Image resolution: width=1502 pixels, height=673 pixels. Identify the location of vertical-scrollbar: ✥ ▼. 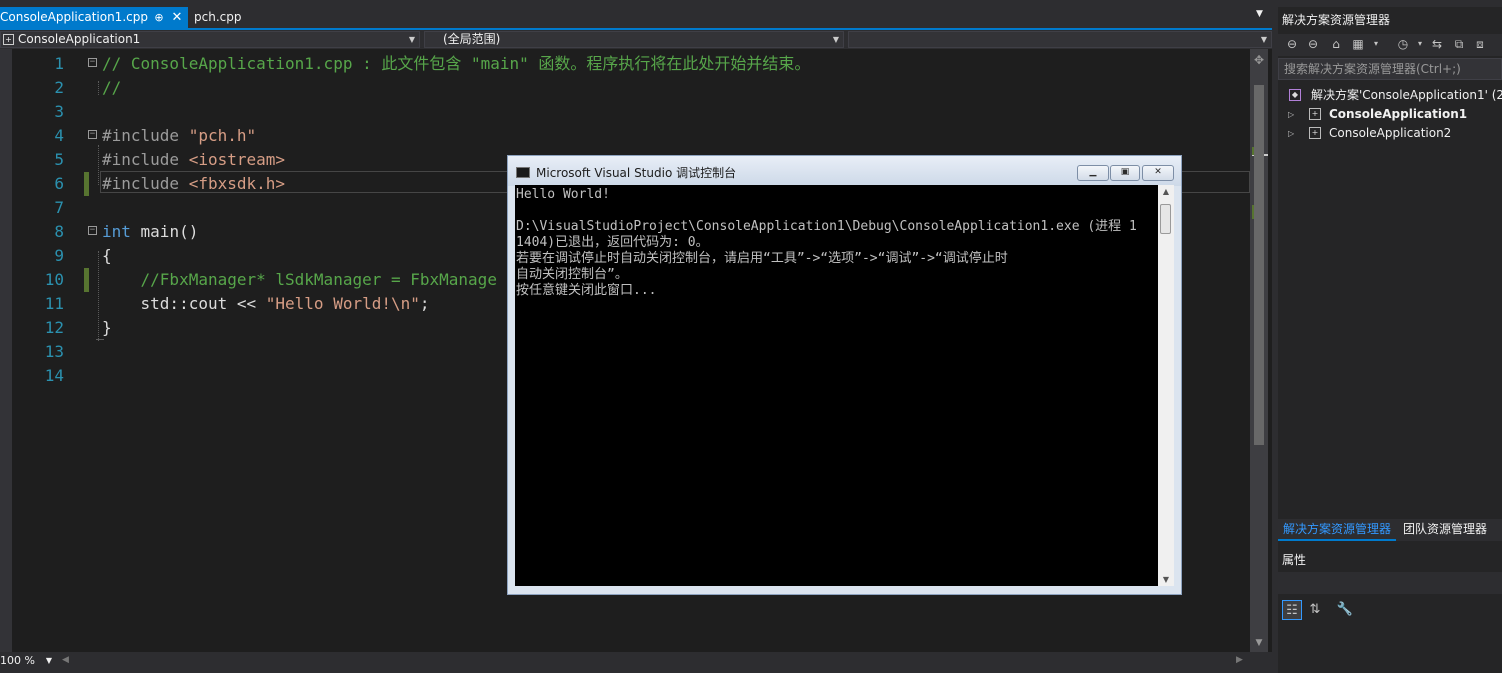
(1259, 350).